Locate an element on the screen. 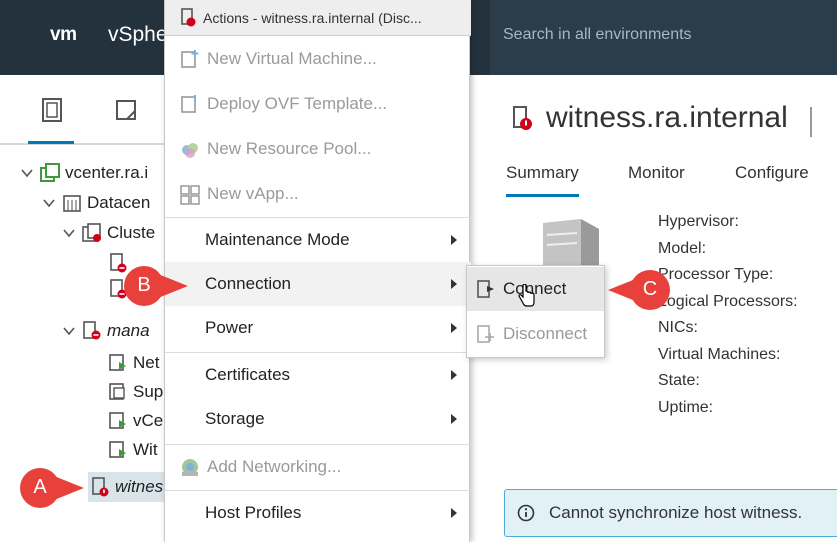 Image resolution: width=837 pixels, height=542 pixels. prop-label: NICs: is located at coordinates (678, 327).